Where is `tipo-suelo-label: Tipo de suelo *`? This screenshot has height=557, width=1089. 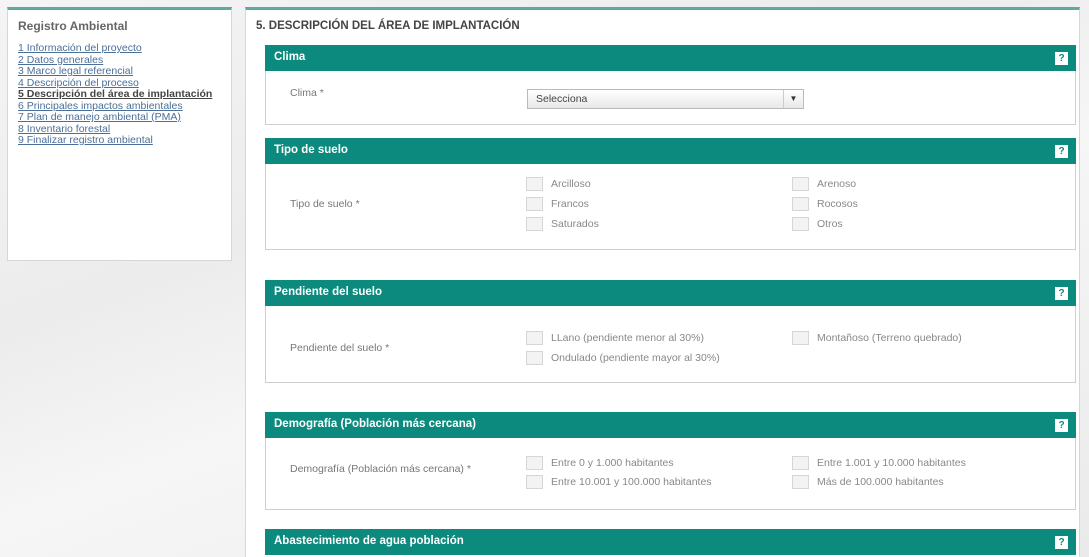
tipo-suelo-label: Tipo de suelo * is located at coordinates (325, 204).